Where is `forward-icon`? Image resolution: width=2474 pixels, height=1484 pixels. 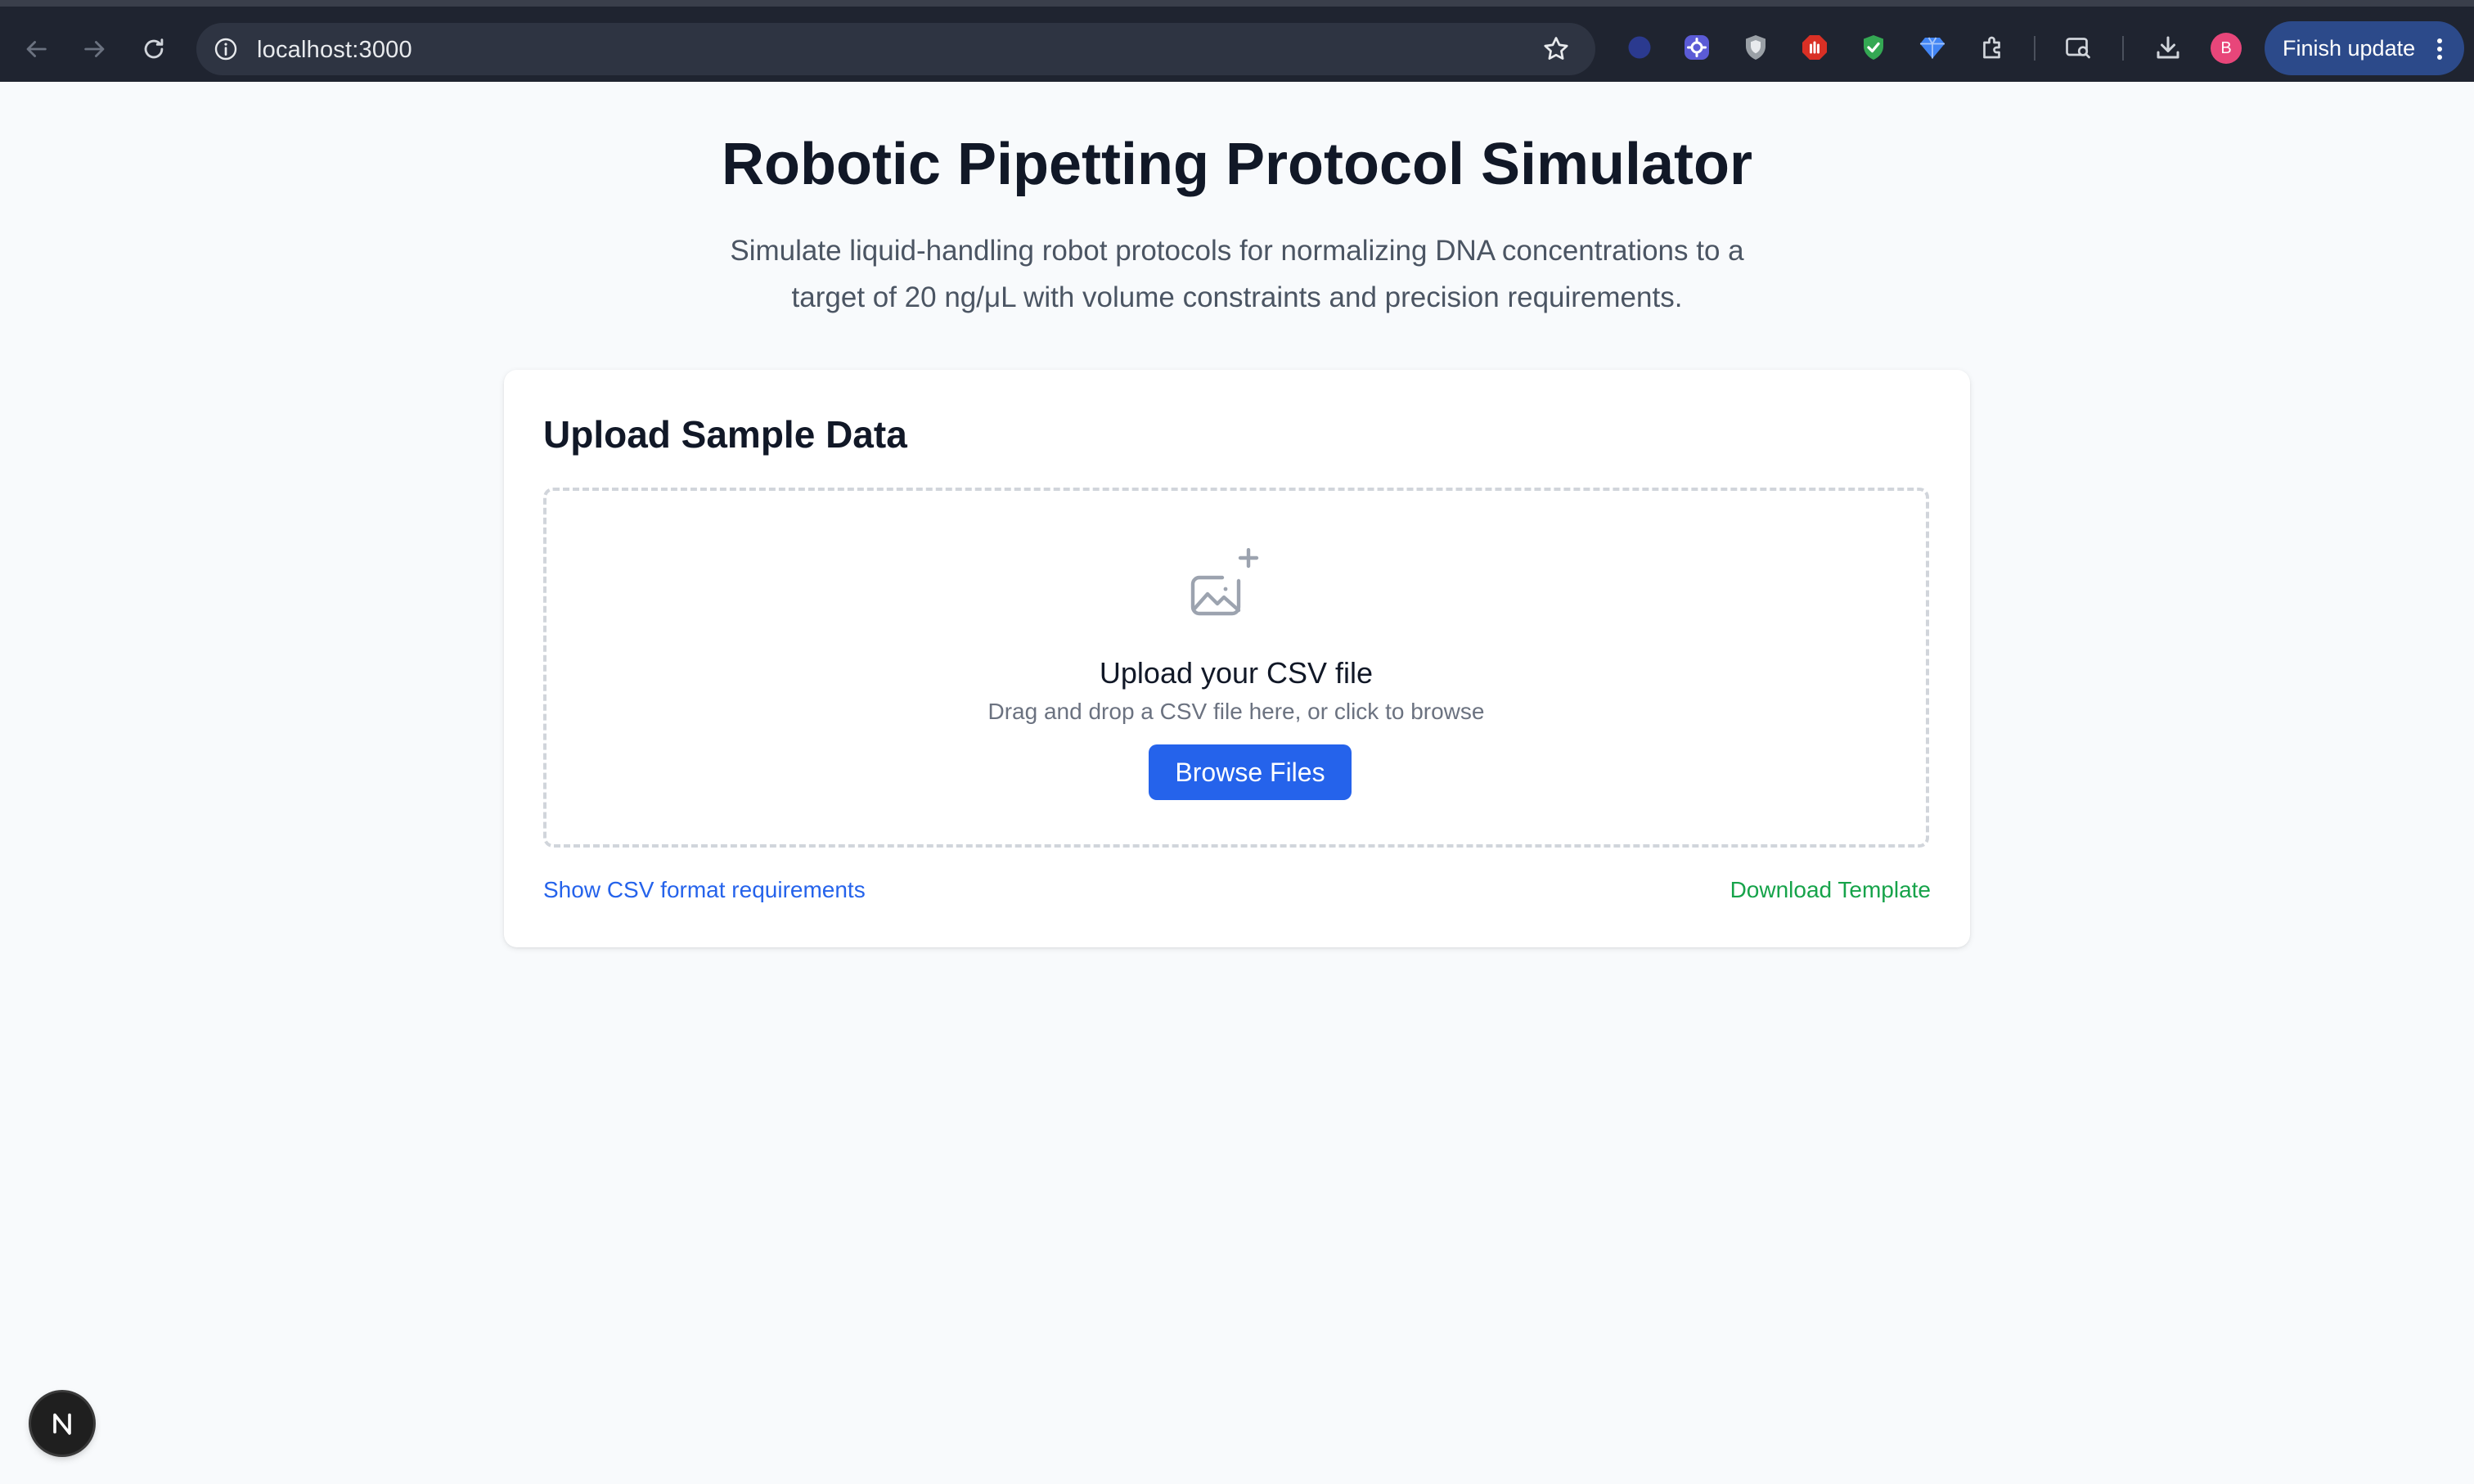 forward-icon is located at coordinates (94, 49).